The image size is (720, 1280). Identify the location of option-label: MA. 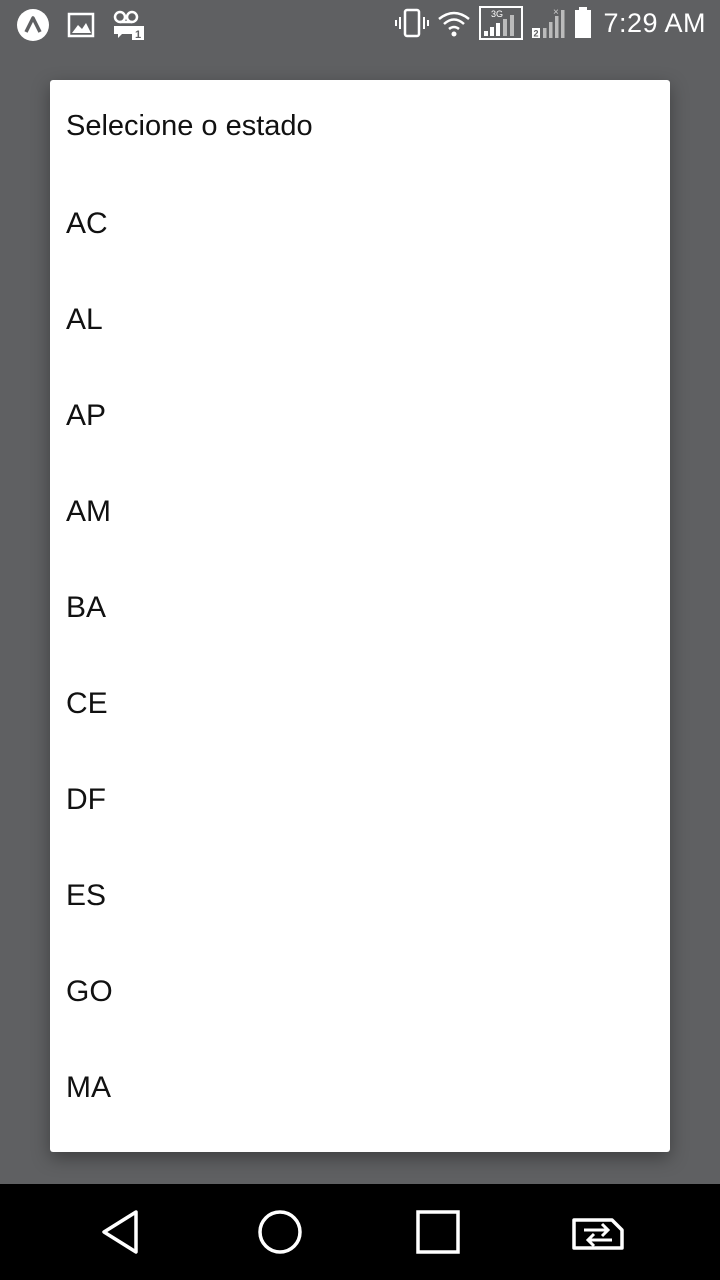
(88, 1087).